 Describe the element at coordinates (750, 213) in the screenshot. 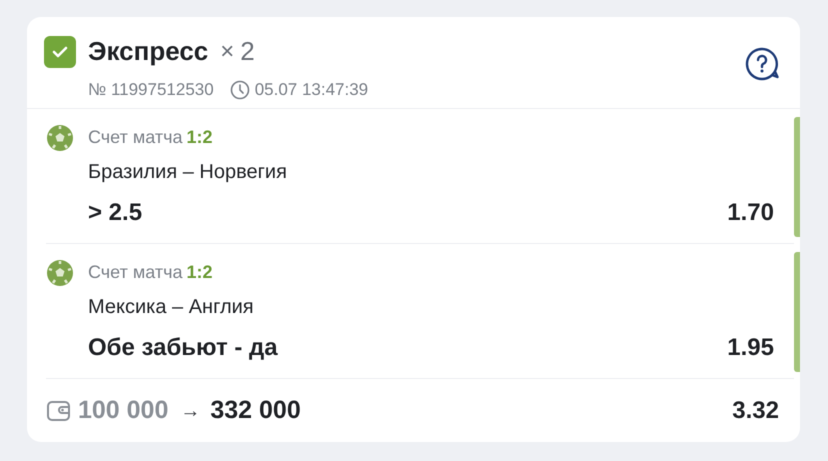

I see `odds: 1.70` at that location.